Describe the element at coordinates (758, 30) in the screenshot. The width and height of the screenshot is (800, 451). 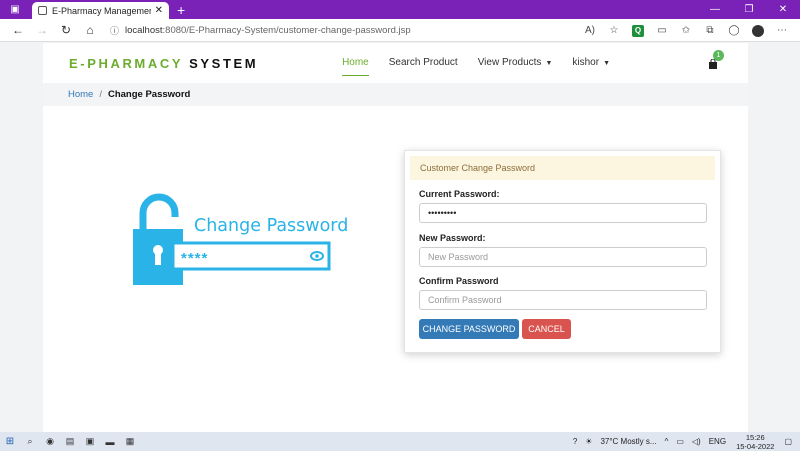
I see `avatar` at that location.